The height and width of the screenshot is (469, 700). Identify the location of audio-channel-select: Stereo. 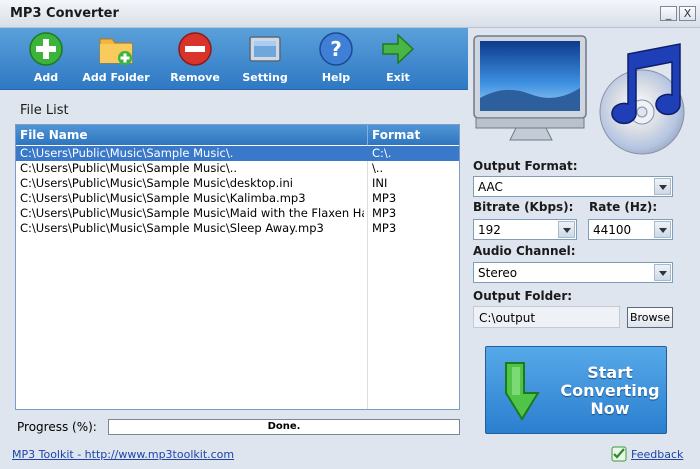
(573, 272).